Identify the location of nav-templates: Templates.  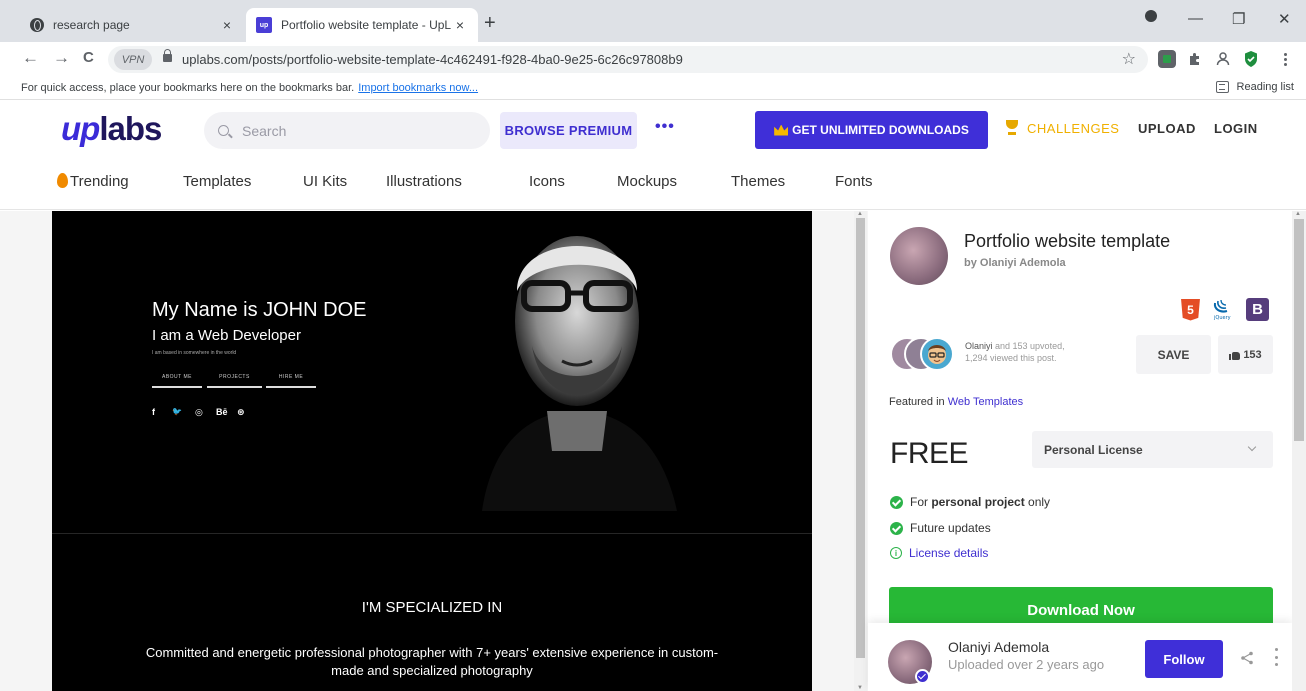
(217, 181).